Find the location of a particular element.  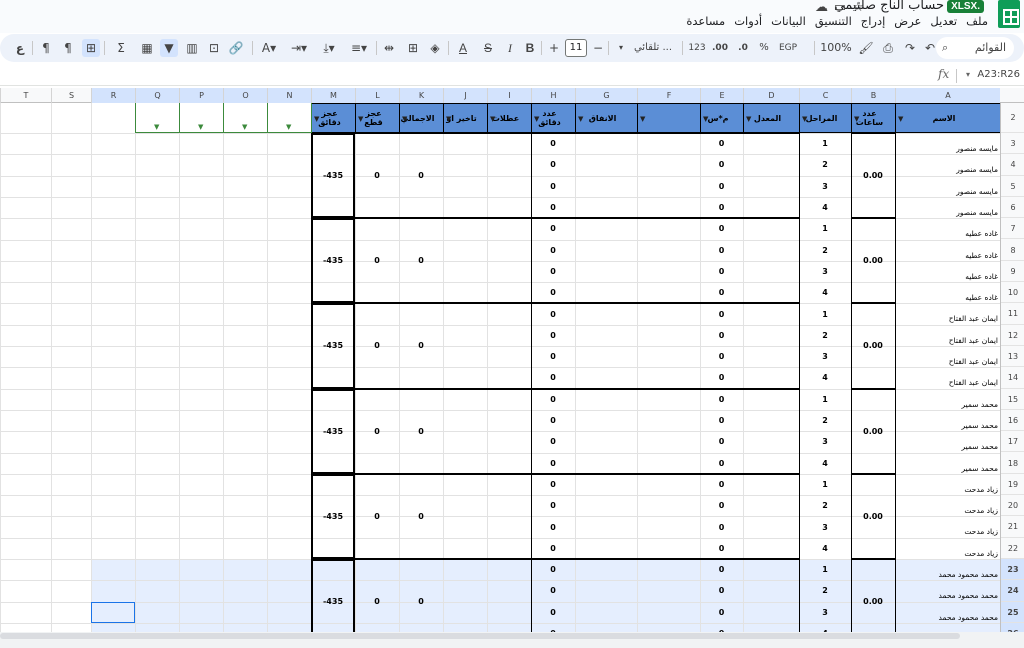

row-header: 24 is located at coordinates (1012, 591).